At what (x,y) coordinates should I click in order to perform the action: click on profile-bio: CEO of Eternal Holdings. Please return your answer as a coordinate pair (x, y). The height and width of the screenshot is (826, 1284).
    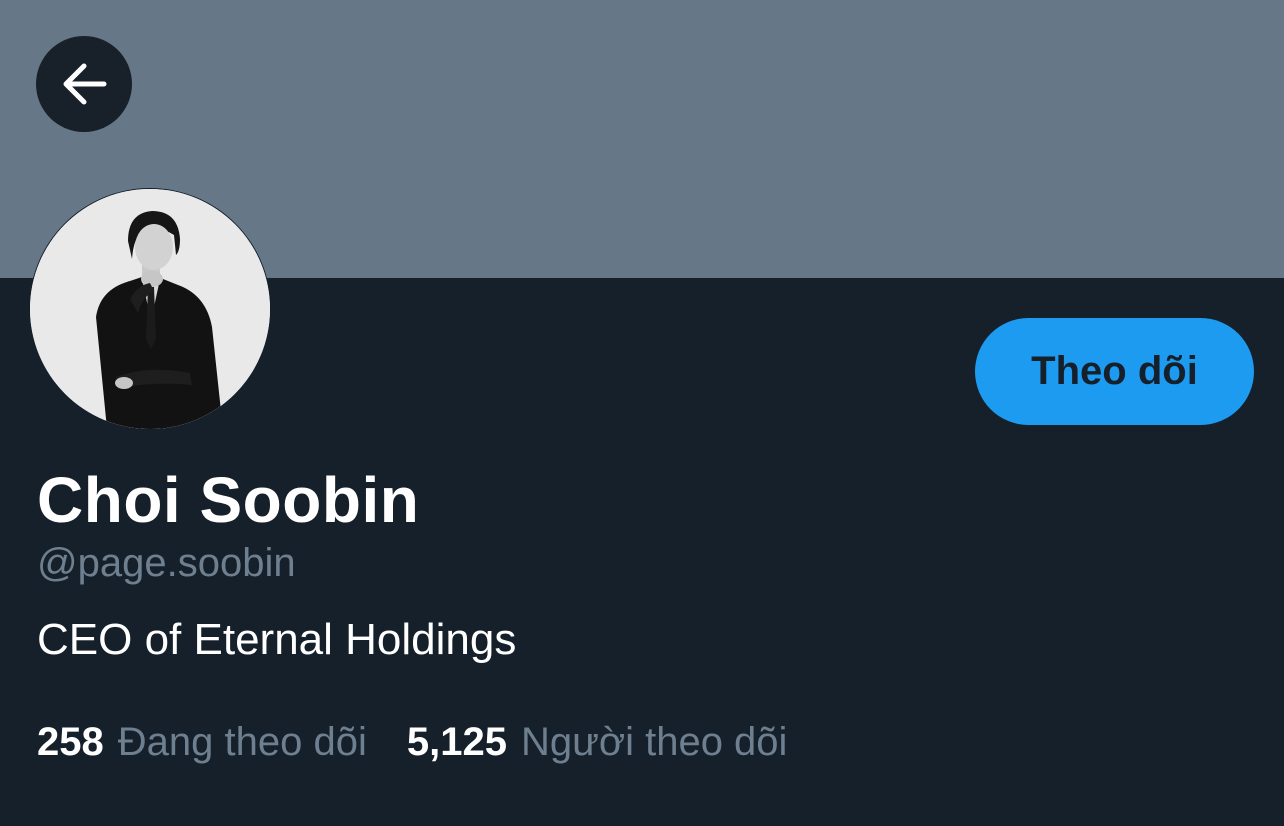
    Looking at the image, I should click on (277, 639).